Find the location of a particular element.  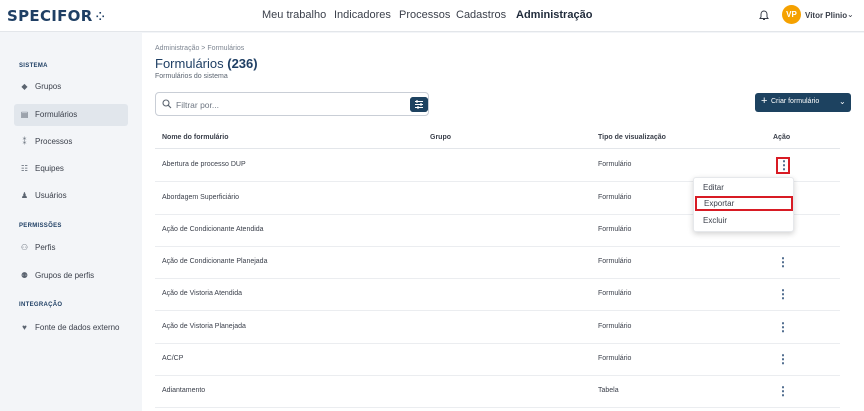

clipboard-icon: ▤ is located at coordinates (24, 114).